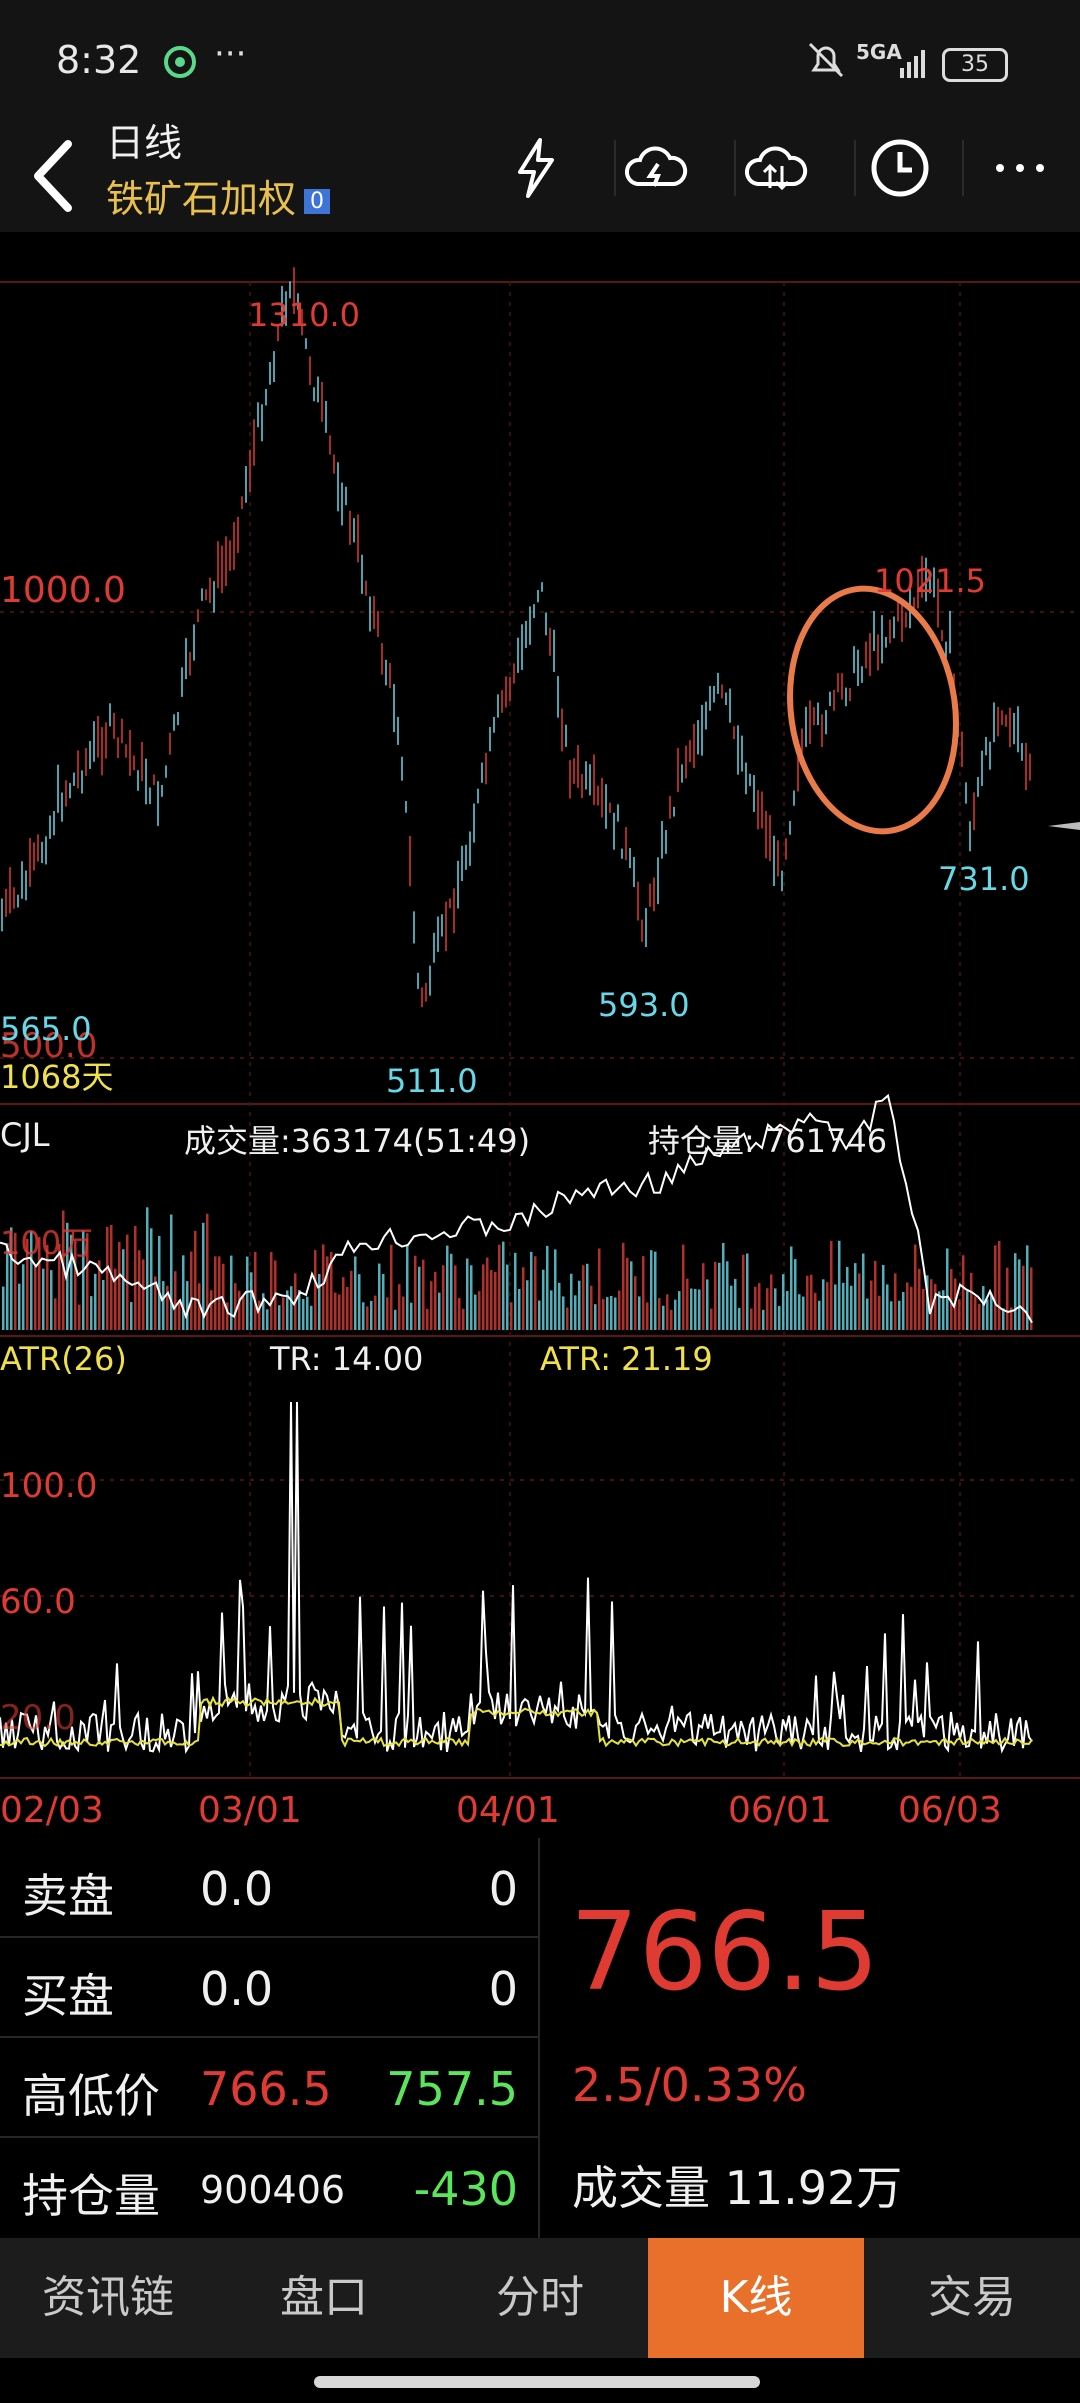  I want to click on x-axis-label: 04/01, so click(508, 1810).